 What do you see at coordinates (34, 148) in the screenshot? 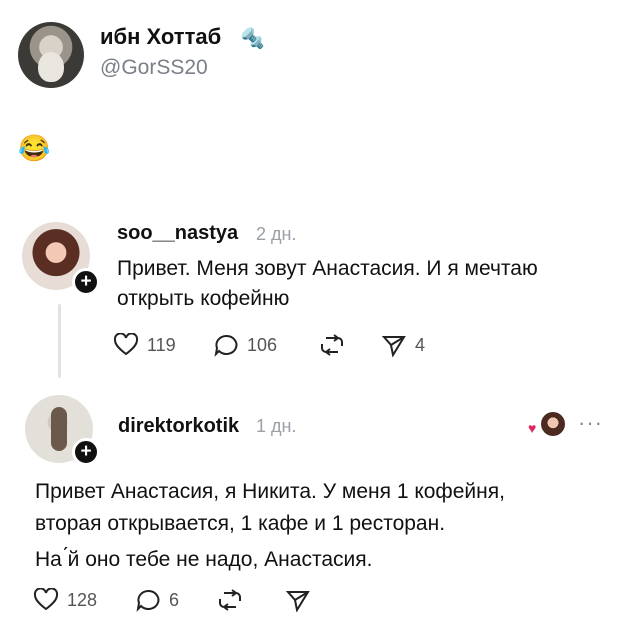
I see `post-emoji: 😂` at bounding box center [34, 148].